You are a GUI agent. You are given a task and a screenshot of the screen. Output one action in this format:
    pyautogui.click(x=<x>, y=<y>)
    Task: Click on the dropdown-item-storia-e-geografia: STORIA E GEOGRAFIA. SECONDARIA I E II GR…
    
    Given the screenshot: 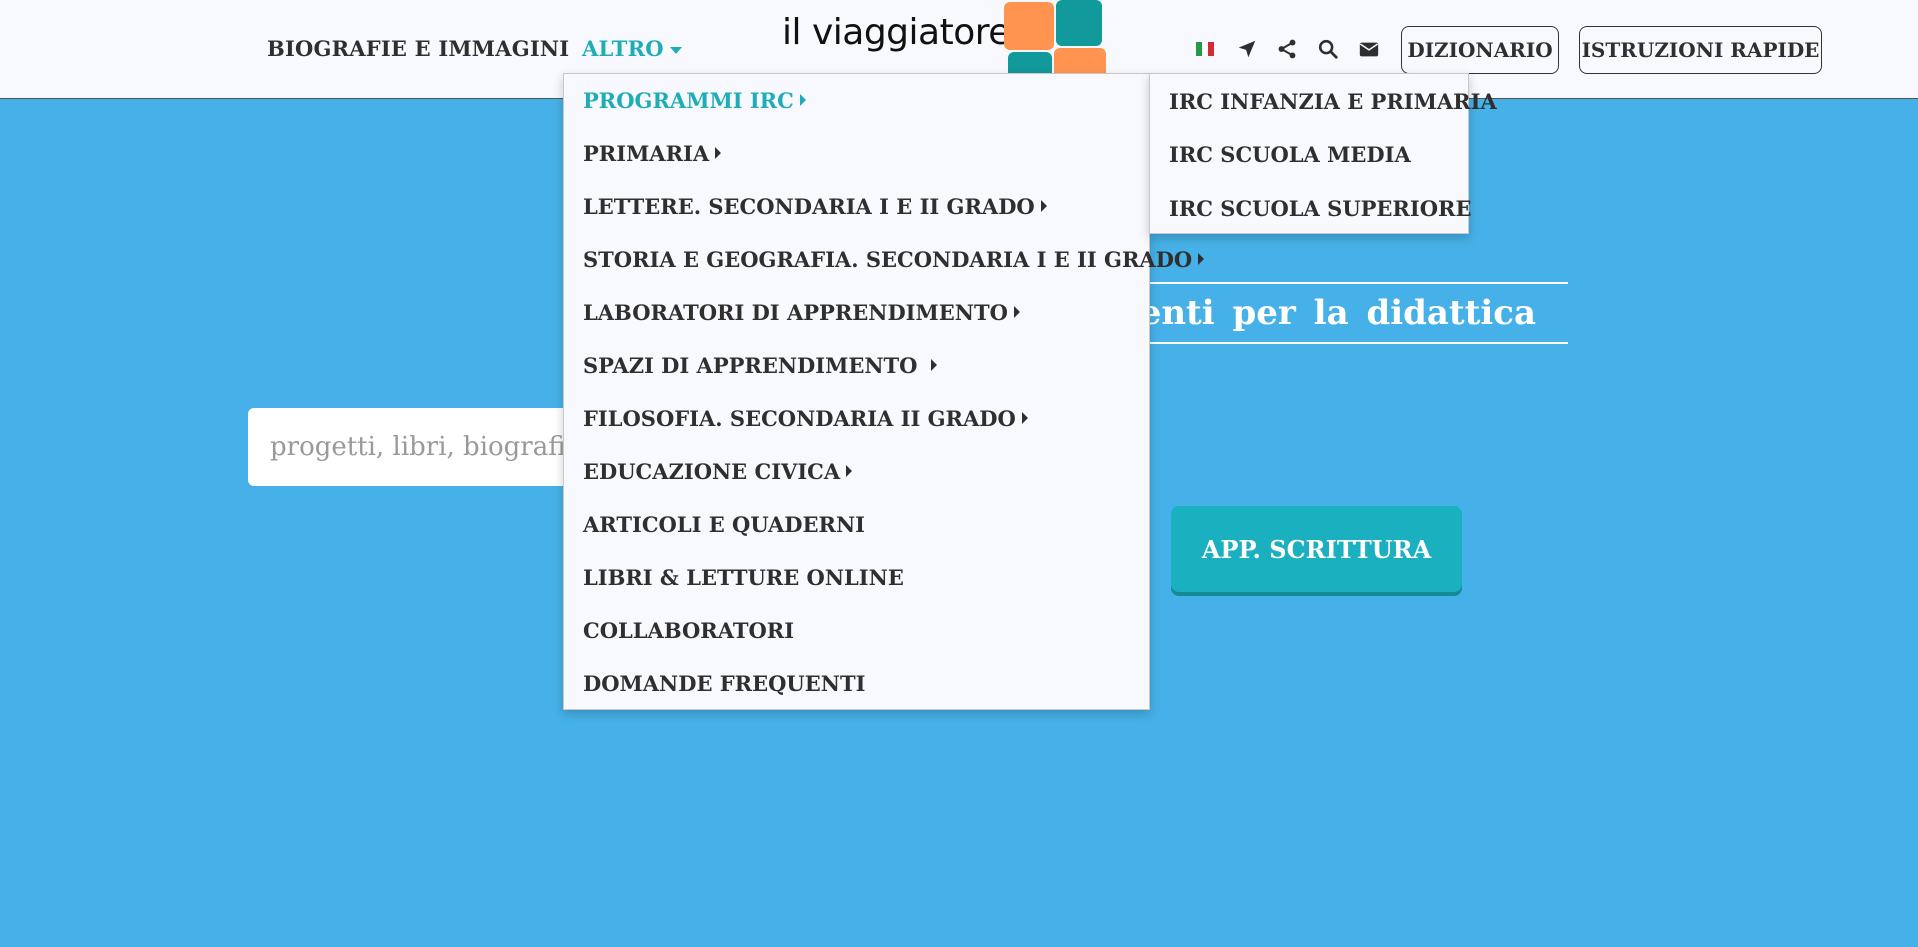 What is the action you would take?
    pyautogui.click(x=894, y=259)
    